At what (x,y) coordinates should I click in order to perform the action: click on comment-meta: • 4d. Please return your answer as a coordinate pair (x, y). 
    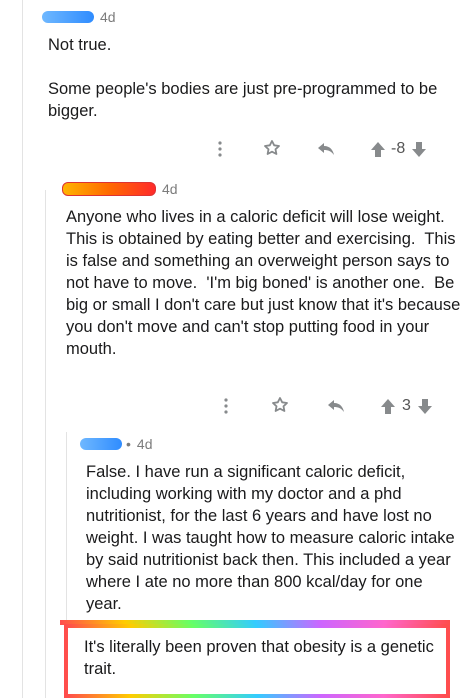
    Looking at the image, I should click on (116, 444).